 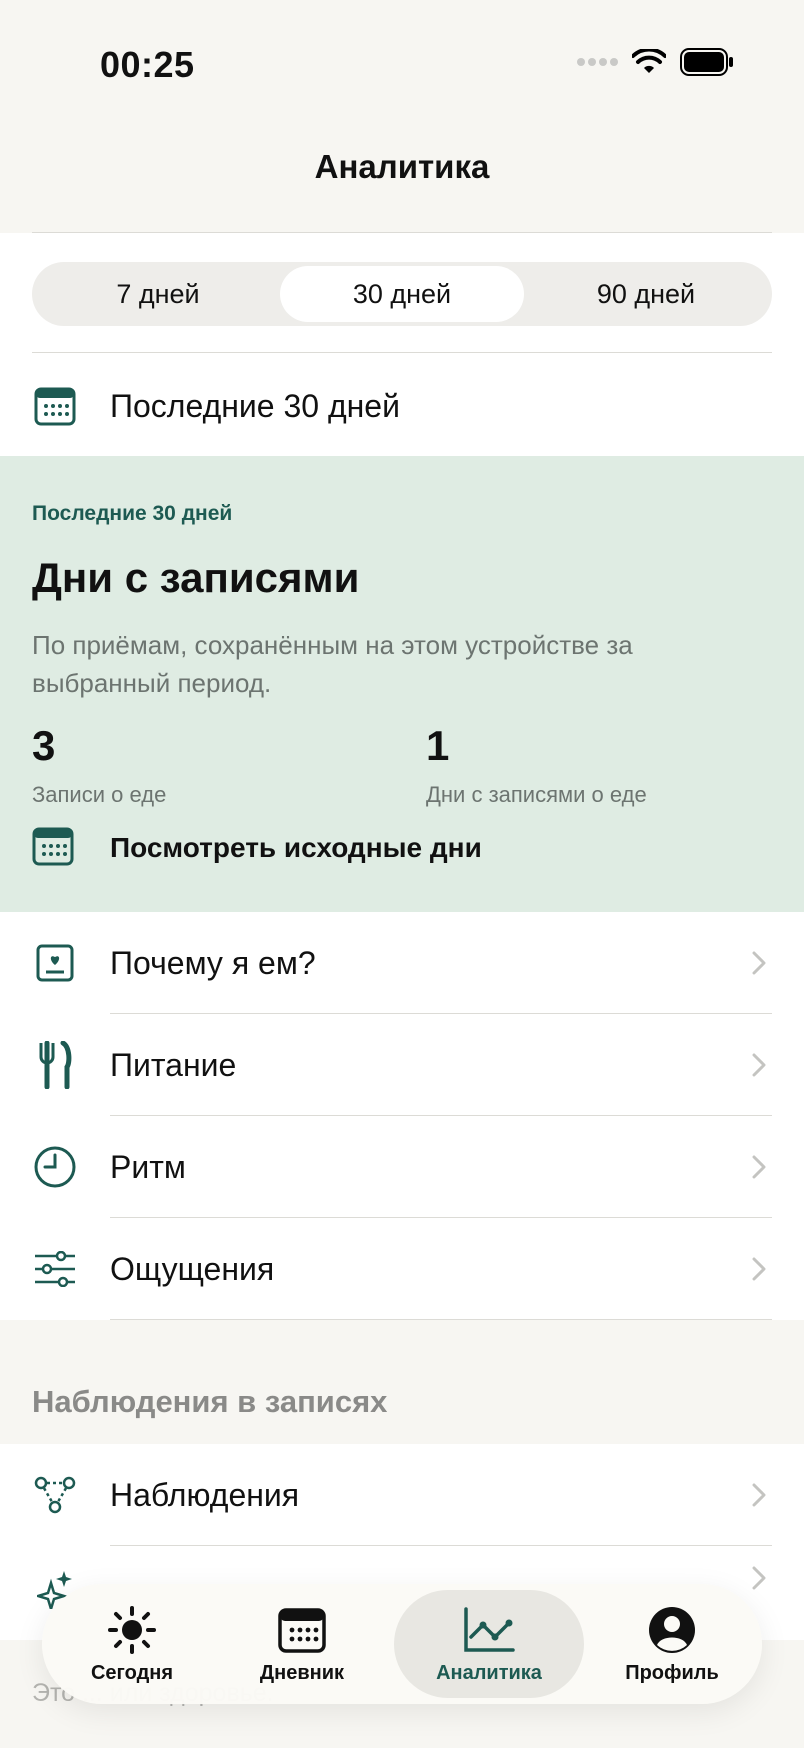 What do you see at coordinates (597, 62) in the screenshot?
I see `signal-icon` at bounding box center [597, 62].